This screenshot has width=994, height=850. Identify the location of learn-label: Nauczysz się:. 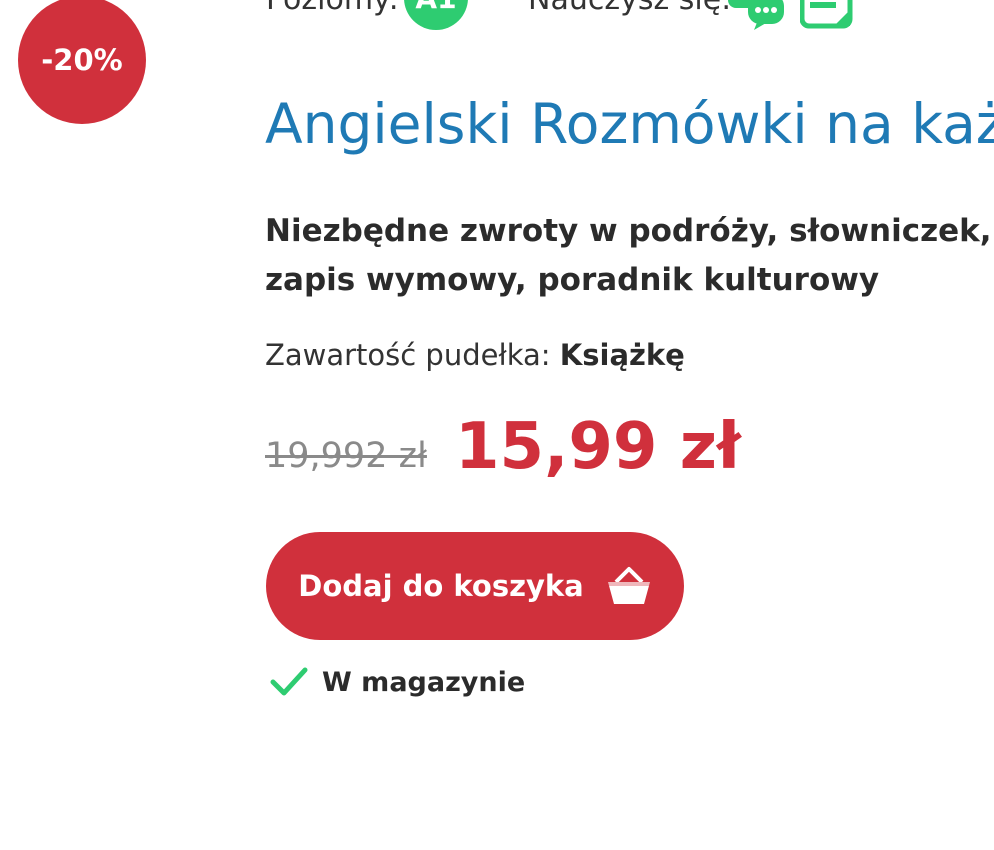
(629, 10).